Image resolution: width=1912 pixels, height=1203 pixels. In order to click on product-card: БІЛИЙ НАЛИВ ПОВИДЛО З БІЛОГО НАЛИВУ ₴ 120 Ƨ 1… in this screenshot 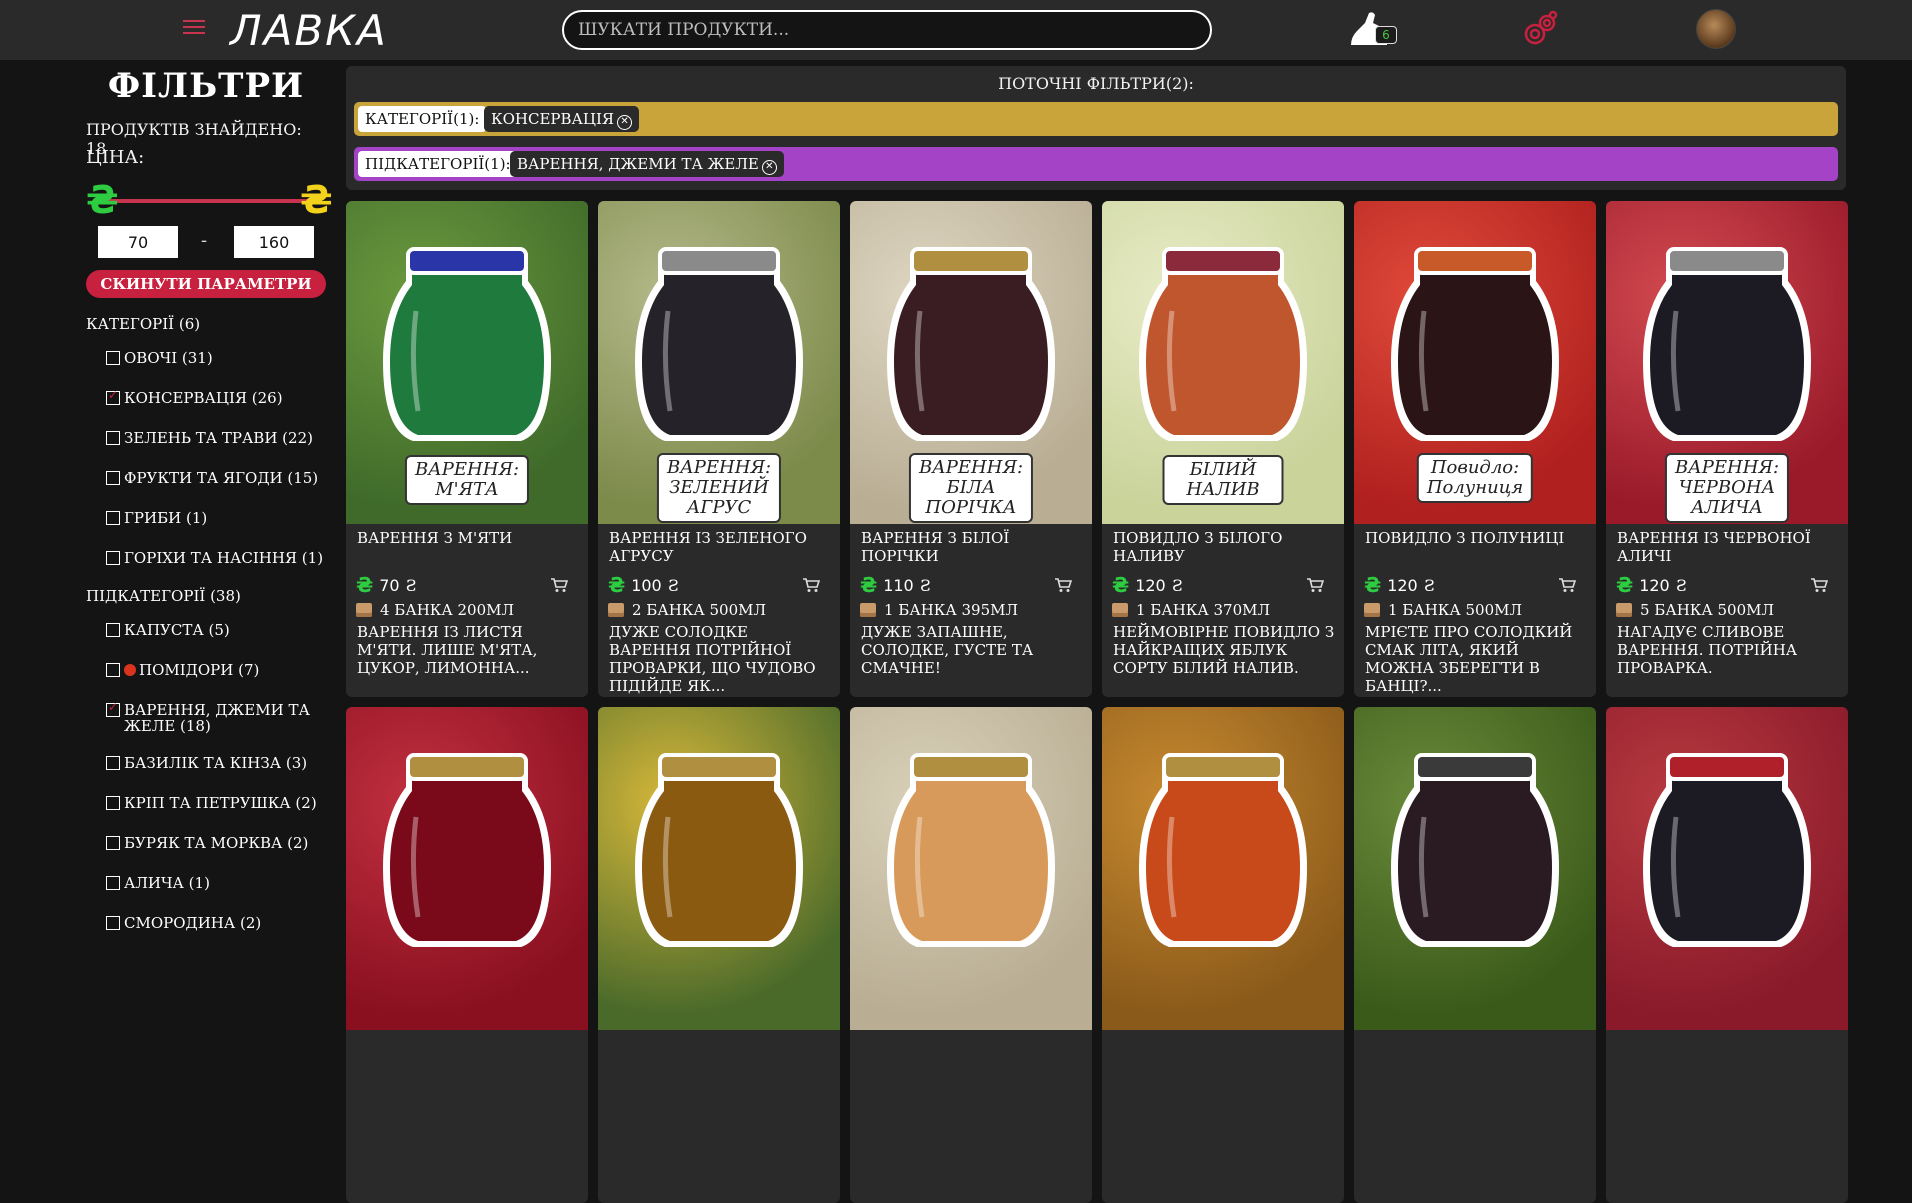, I will do `click(1223, 449)`.